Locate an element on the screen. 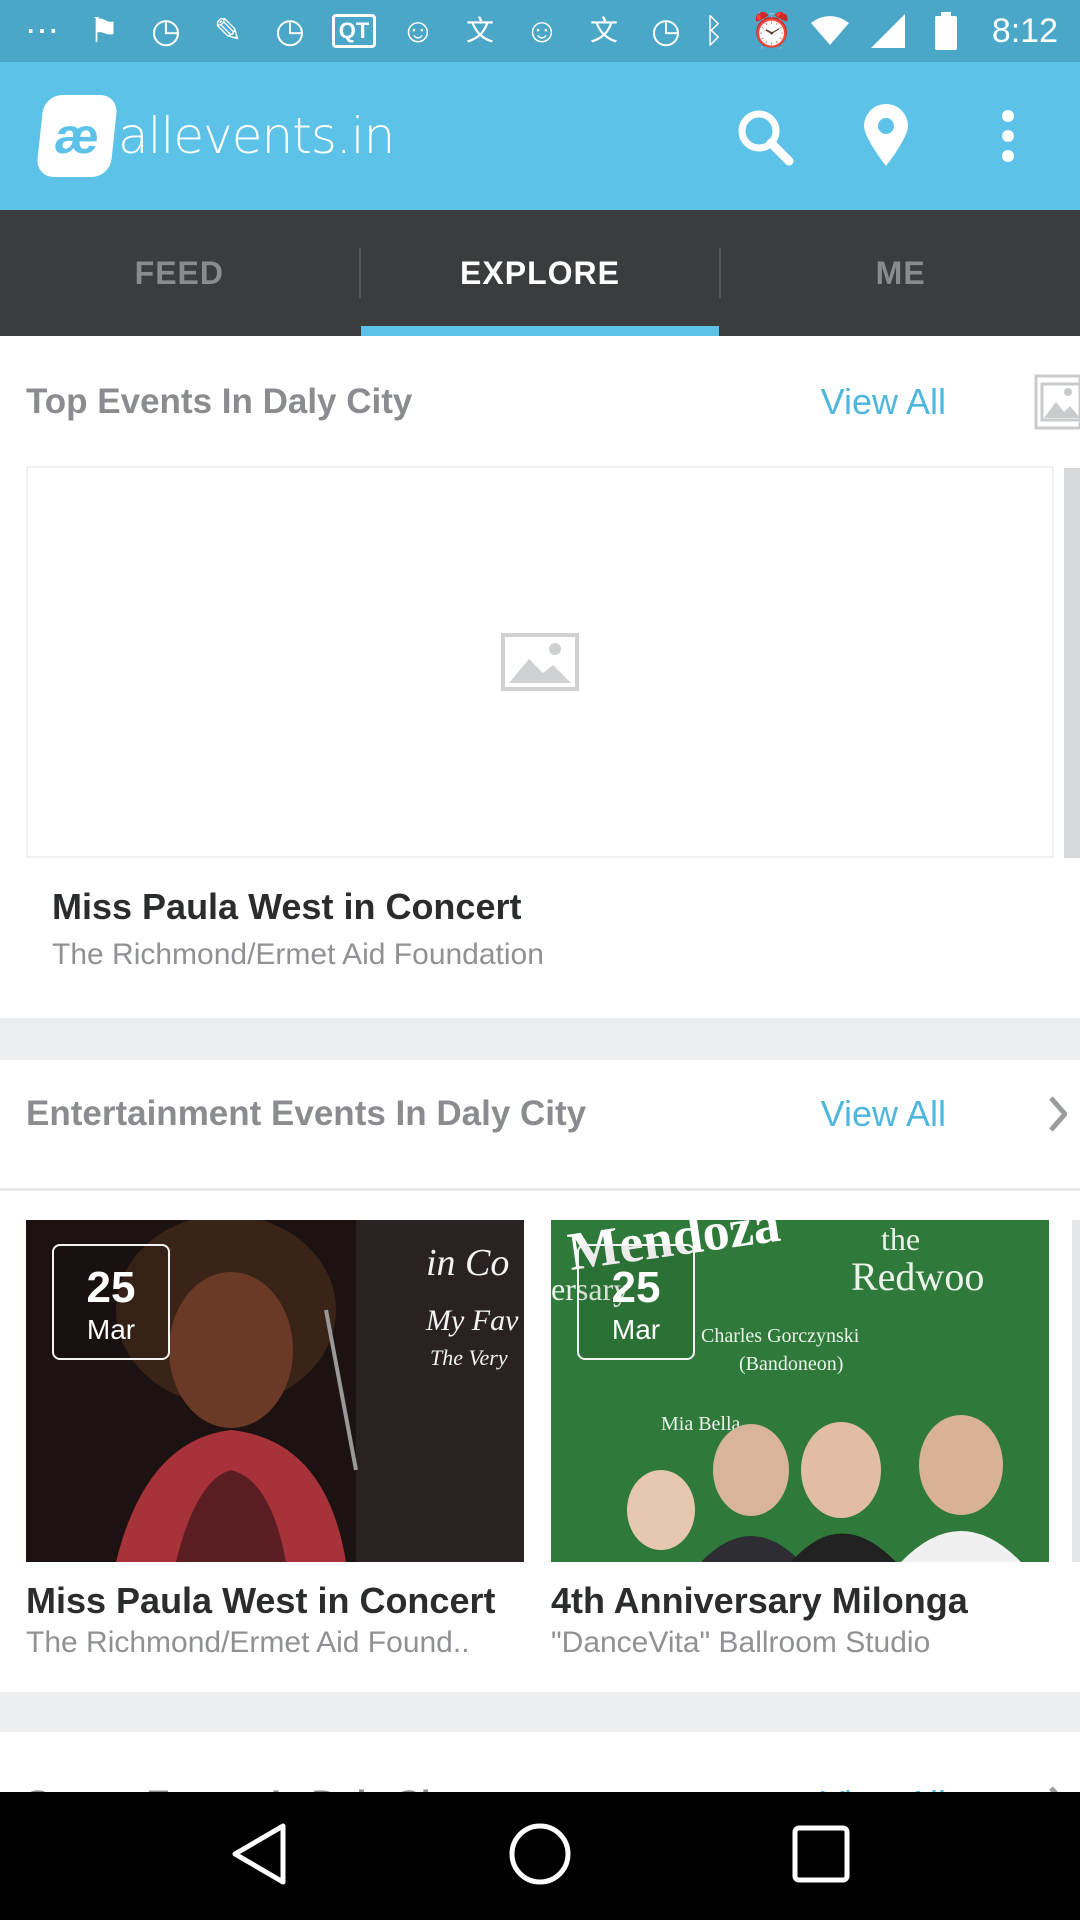 This screenshot has height=1920, width=1080. overflow-menu-button is located at coordinates (1008, 136).